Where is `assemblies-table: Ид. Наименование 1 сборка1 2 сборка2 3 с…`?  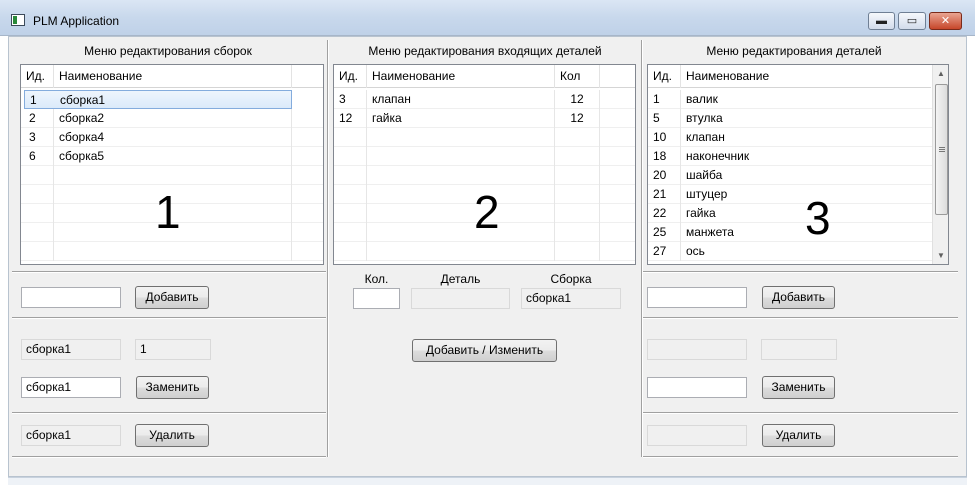
assemblies-table: Ид. Наименование 1 сборка1 2 сборка2 3 с… is located at coordinates (172, 164).